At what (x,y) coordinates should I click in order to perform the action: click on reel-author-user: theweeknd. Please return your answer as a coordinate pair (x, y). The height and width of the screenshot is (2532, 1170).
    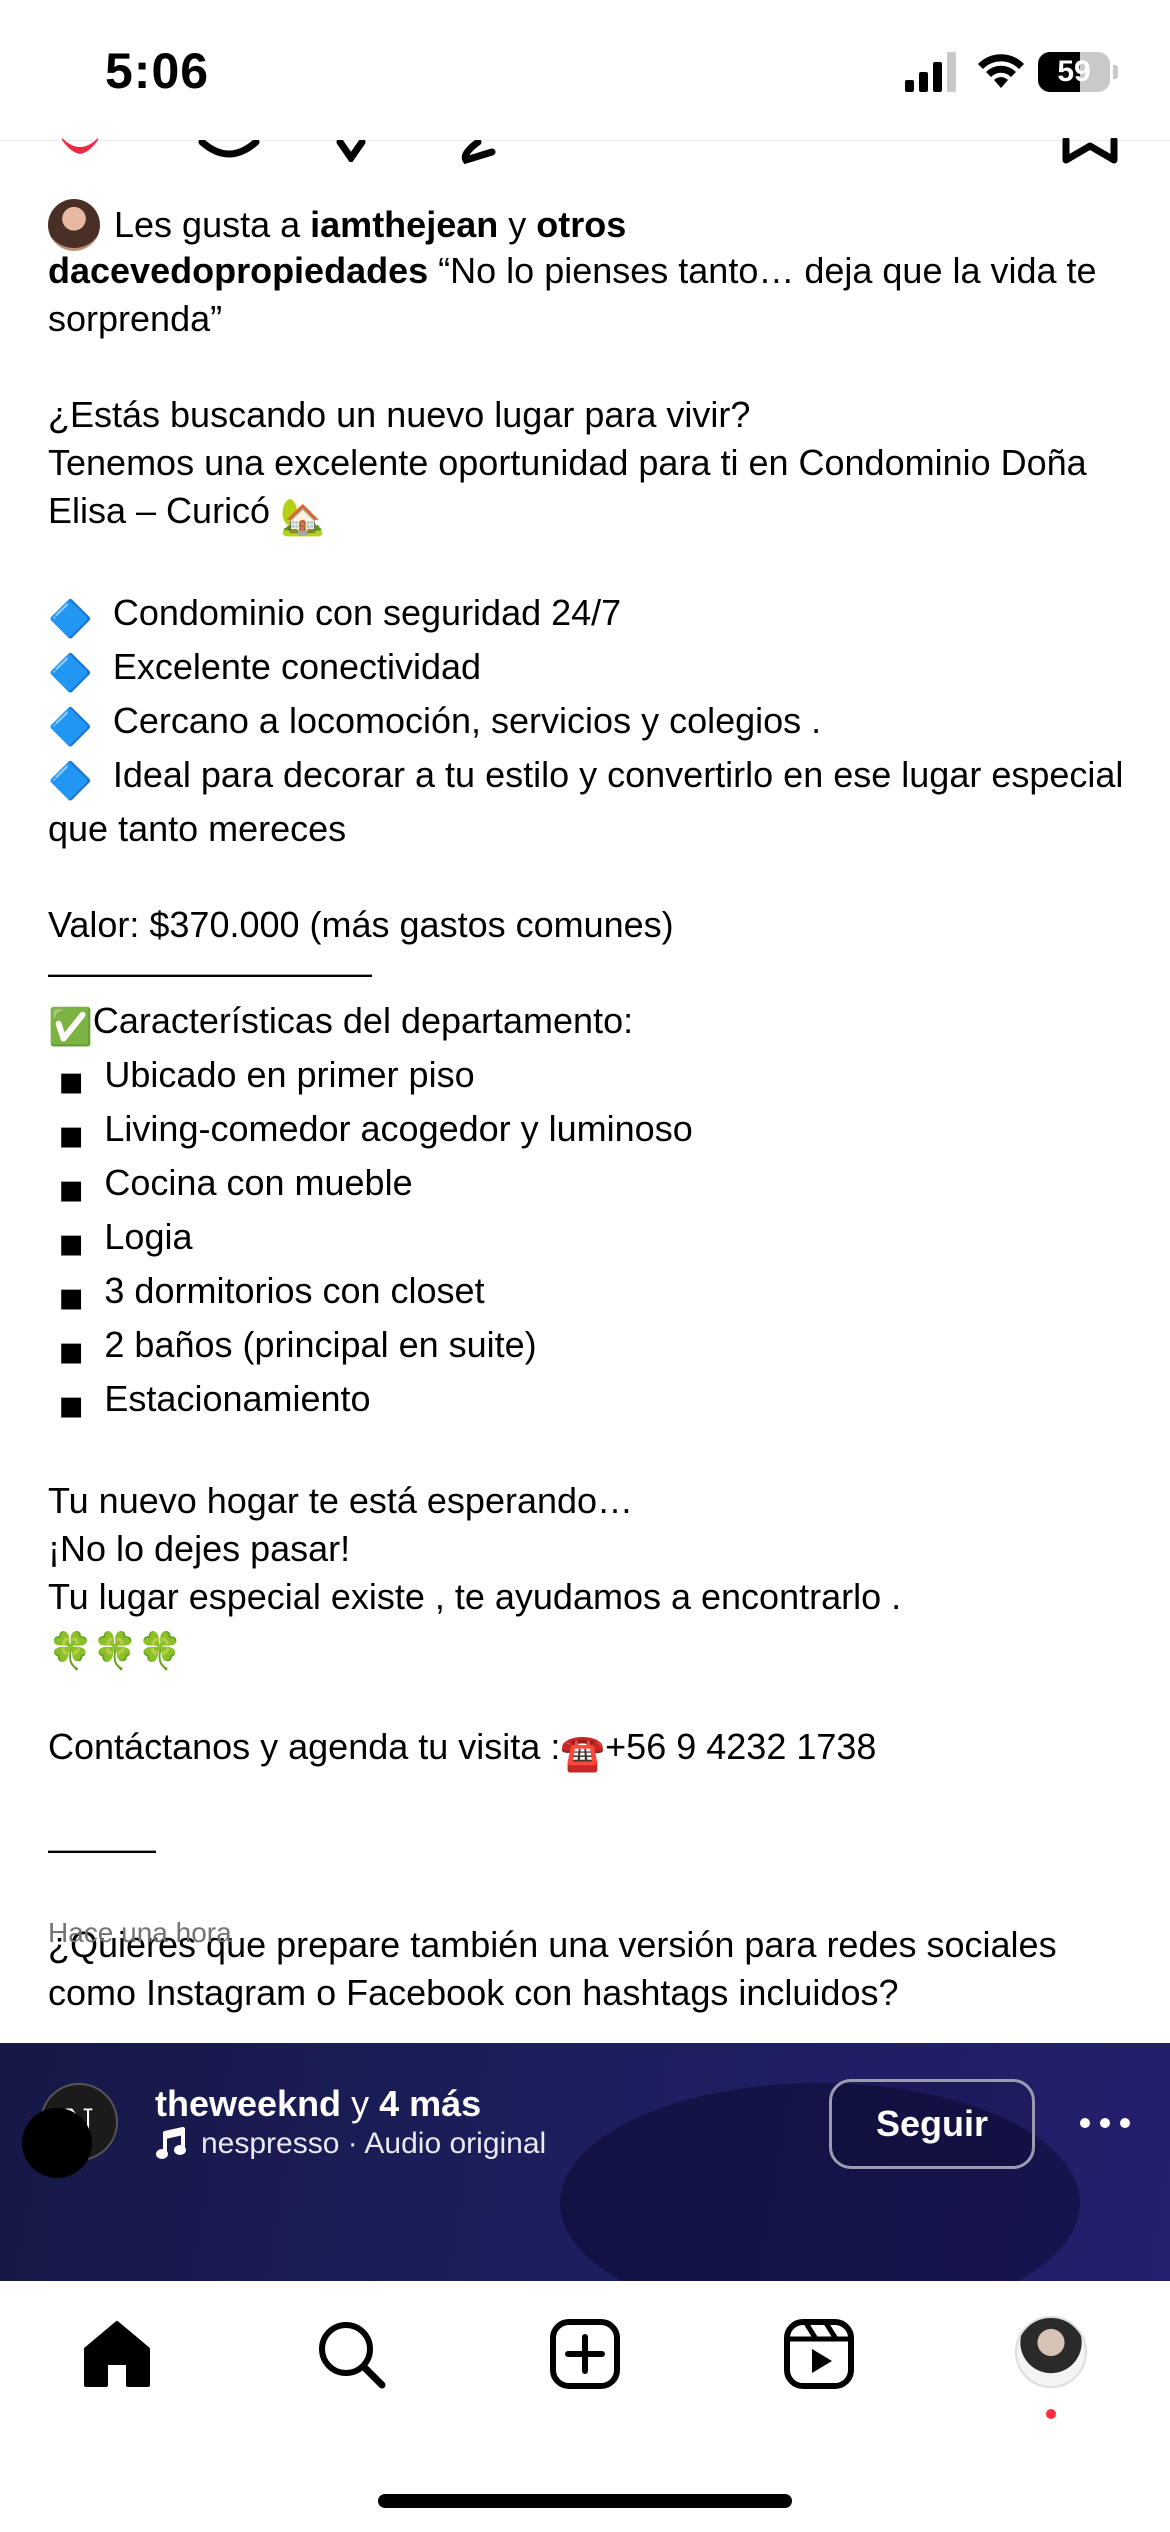
    Looking at the image, I should click on (248, 2103).